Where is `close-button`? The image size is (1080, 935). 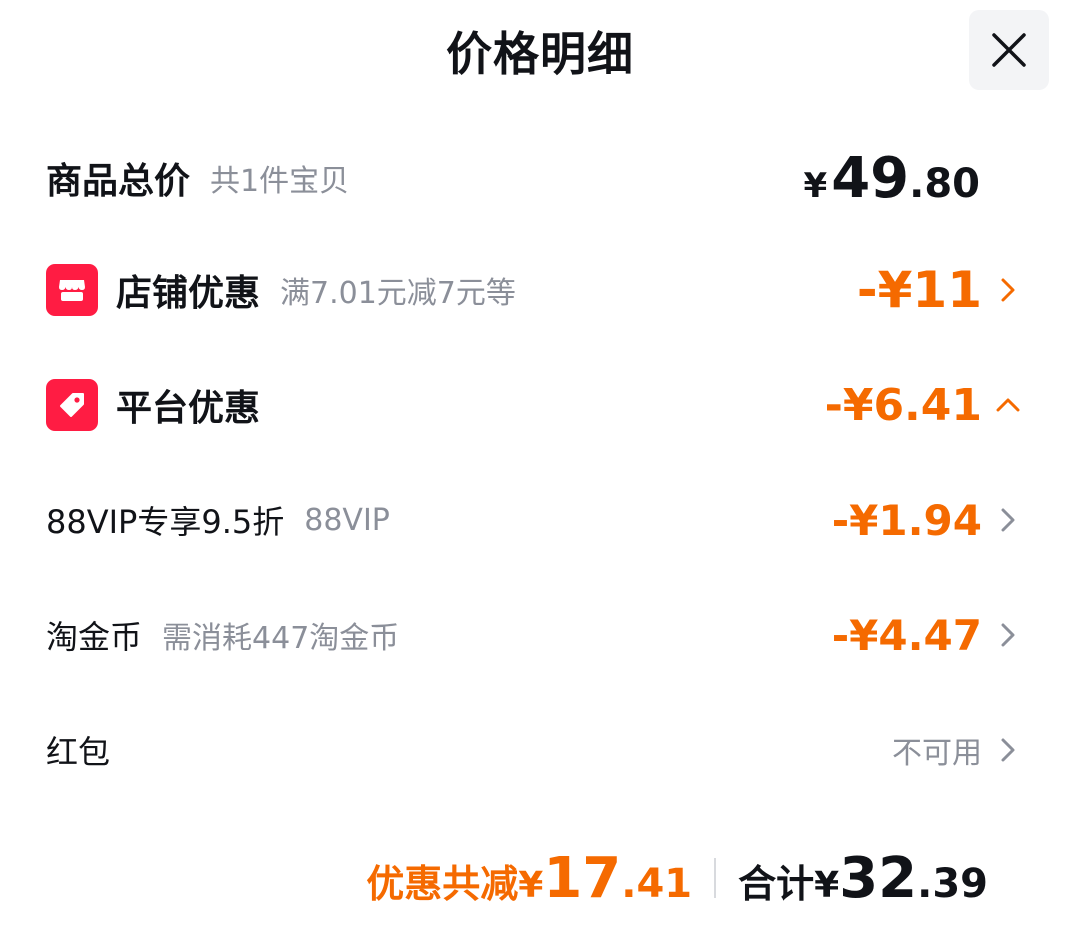
close-button is located at coordinates (1009, 50).